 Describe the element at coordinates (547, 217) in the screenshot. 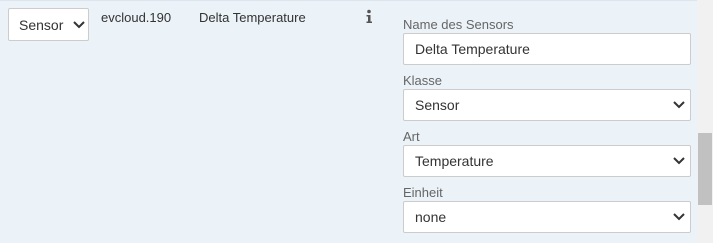

I see `unit-select: none` at that location.